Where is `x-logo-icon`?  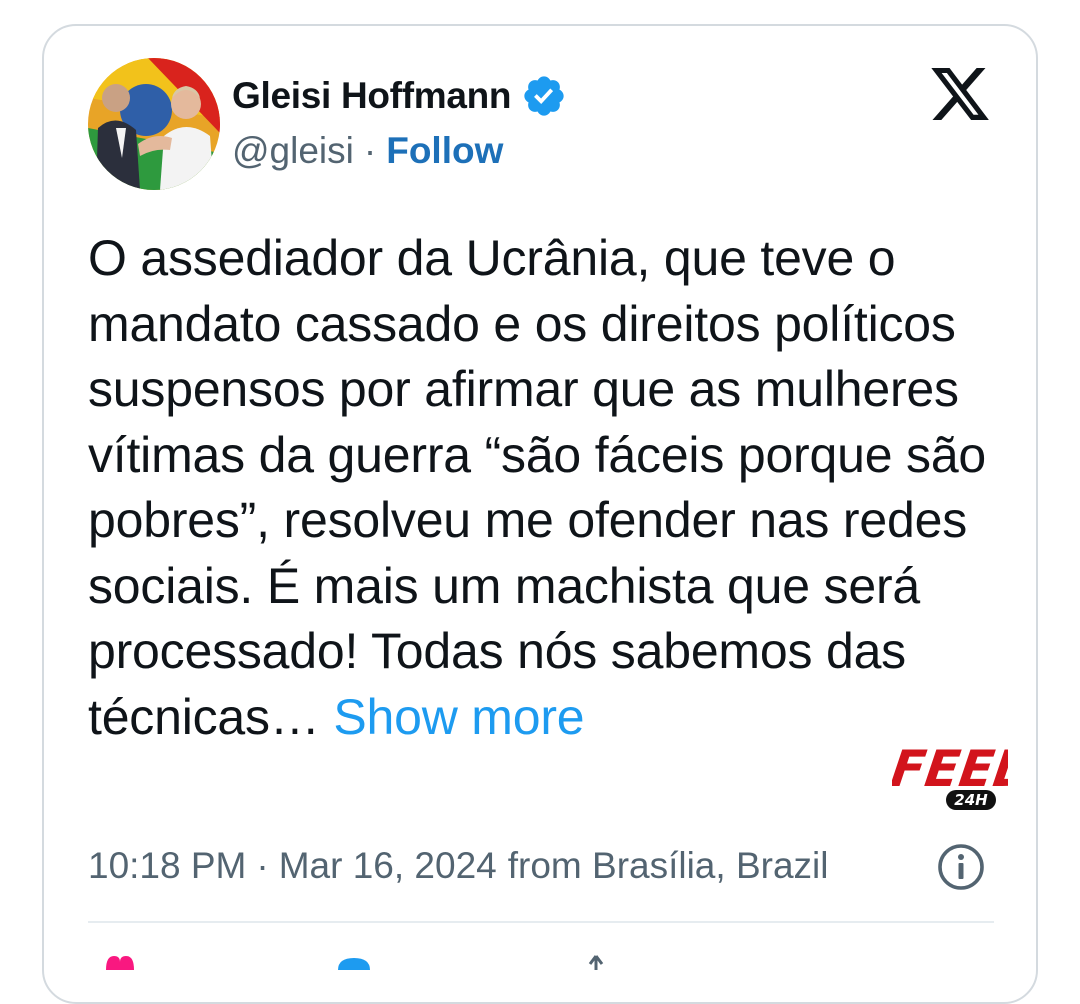
x-logo-icon is located at coordinates (960, 92).